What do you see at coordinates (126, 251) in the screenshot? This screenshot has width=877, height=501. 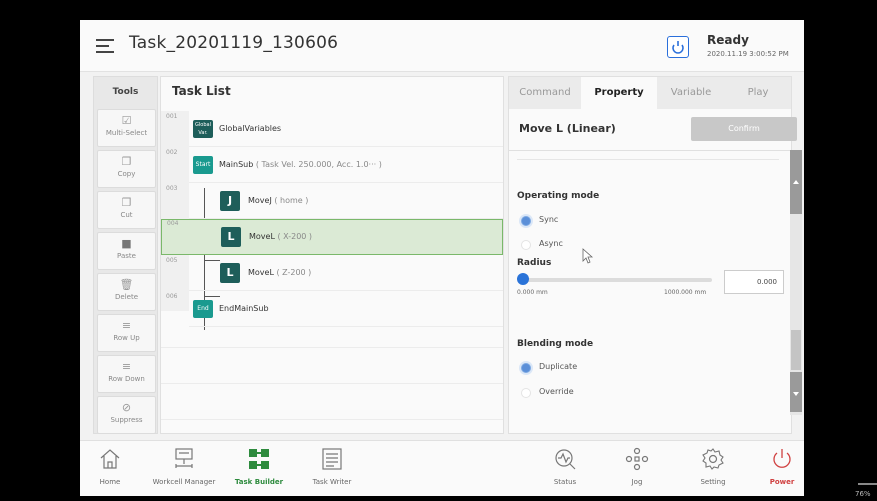 I see `paste-button: ■ Paste` at bounding box center [126, 251].